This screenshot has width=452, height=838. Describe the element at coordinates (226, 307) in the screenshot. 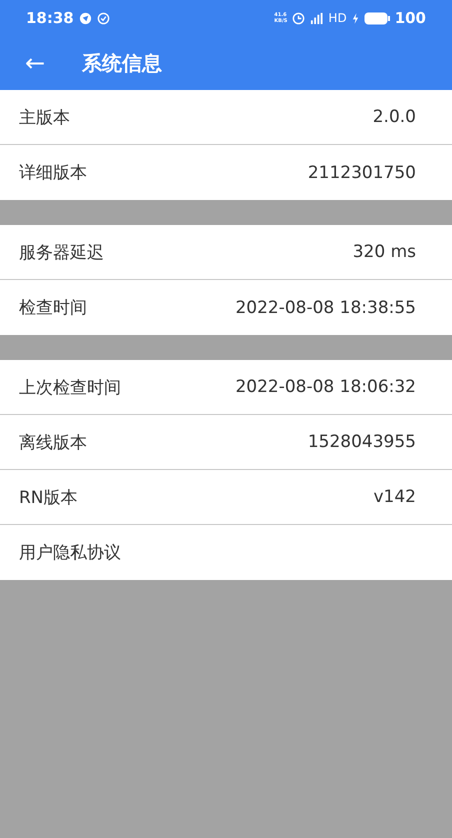

I see `info-row: 检查时间 2022-08-08 18:38:55` at that location.